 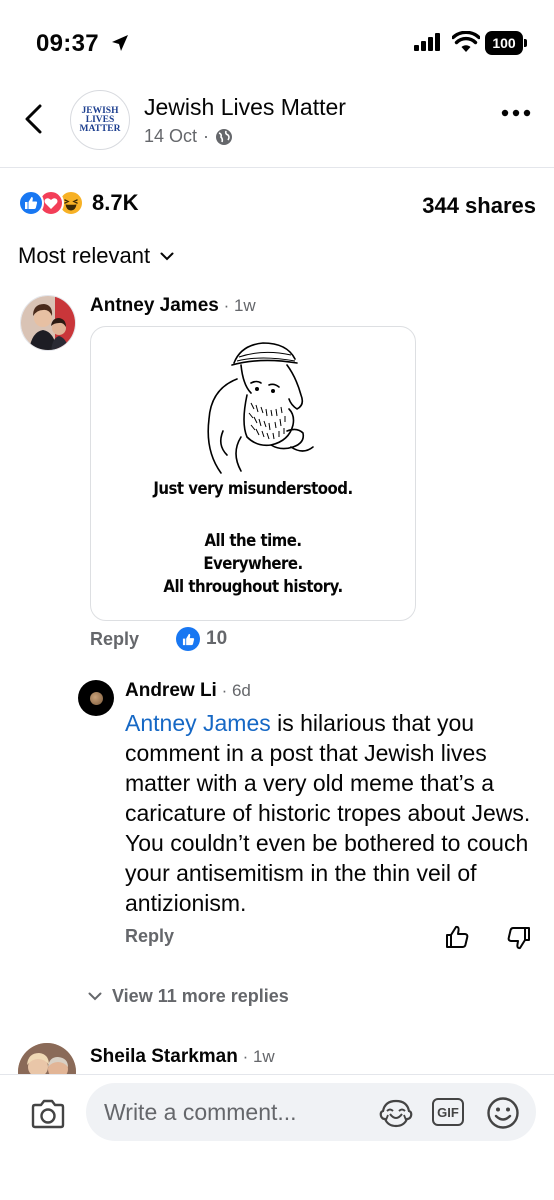 I want to click on globe-icon, so click(x=224, y=136).